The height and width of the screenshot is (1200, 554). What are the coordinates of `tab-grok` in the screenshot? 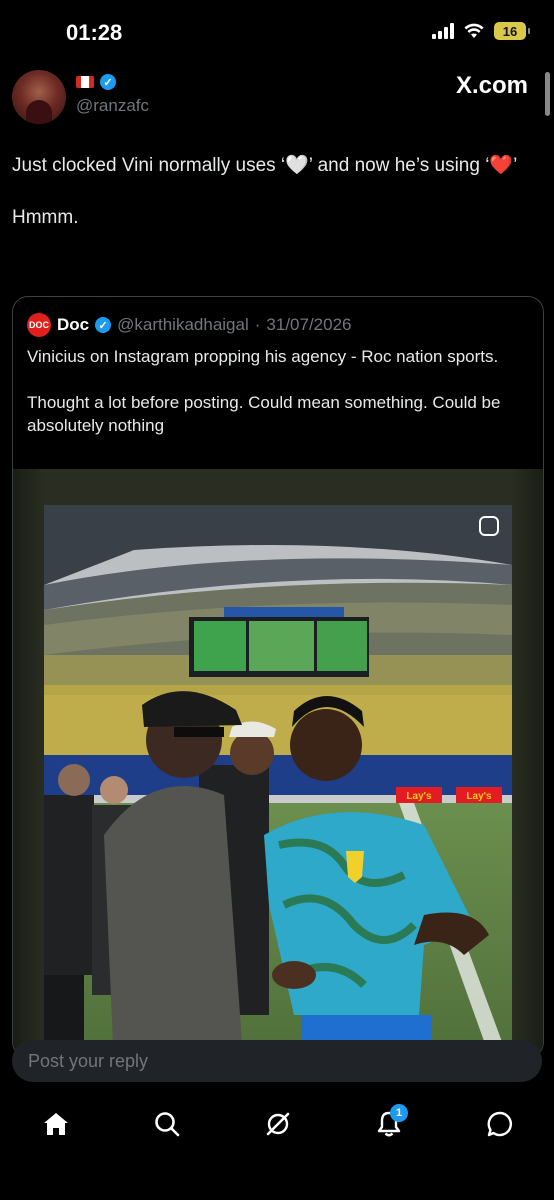 It's located at (278, 1124).